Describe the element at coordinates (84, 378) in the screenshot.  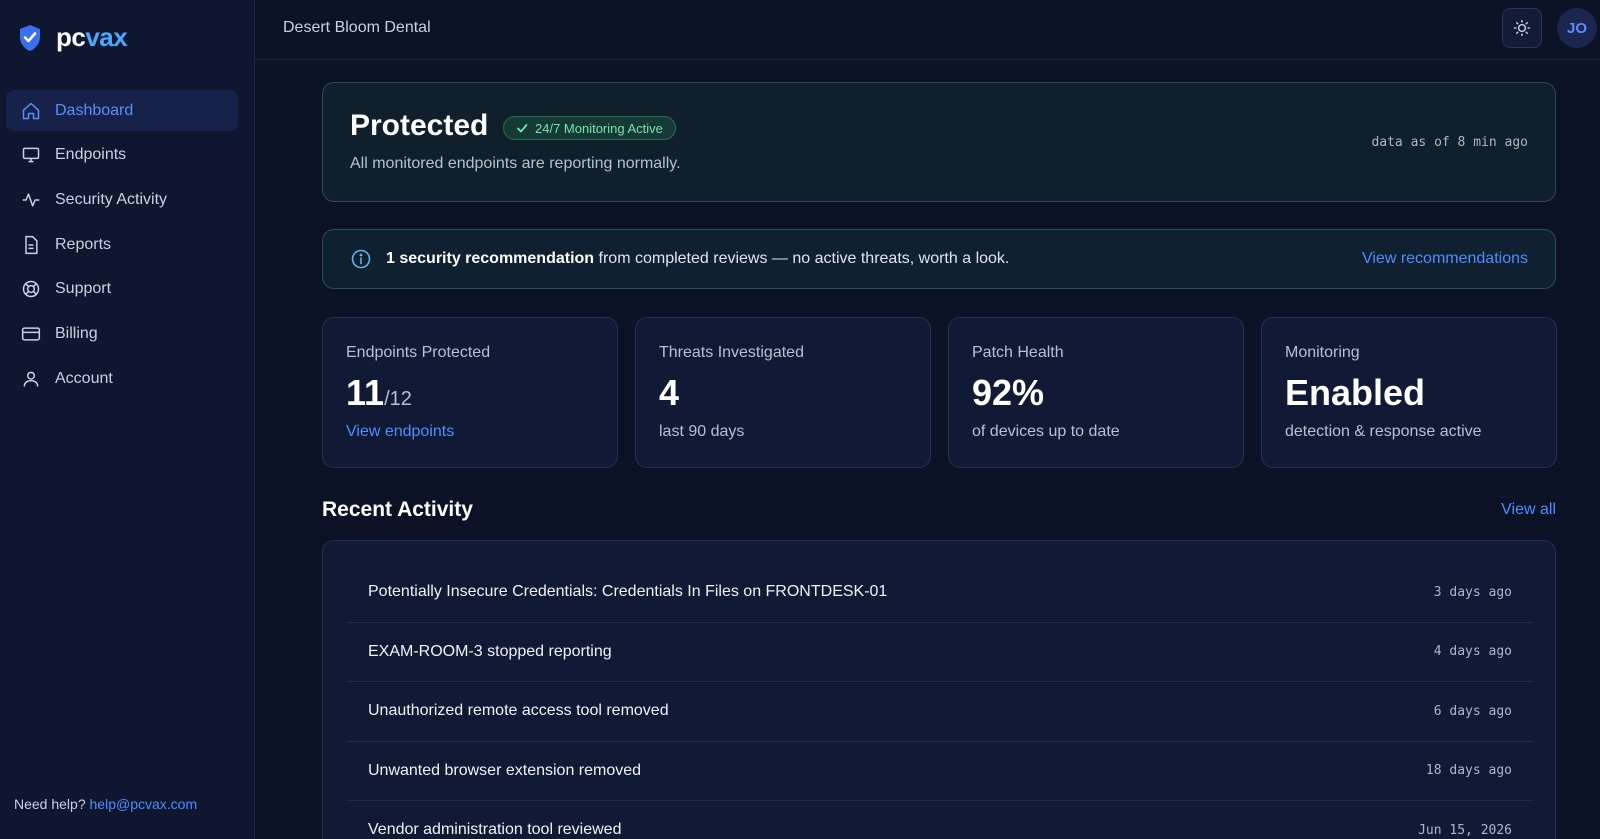
I see `sidebar-item-label: Account` at that location.